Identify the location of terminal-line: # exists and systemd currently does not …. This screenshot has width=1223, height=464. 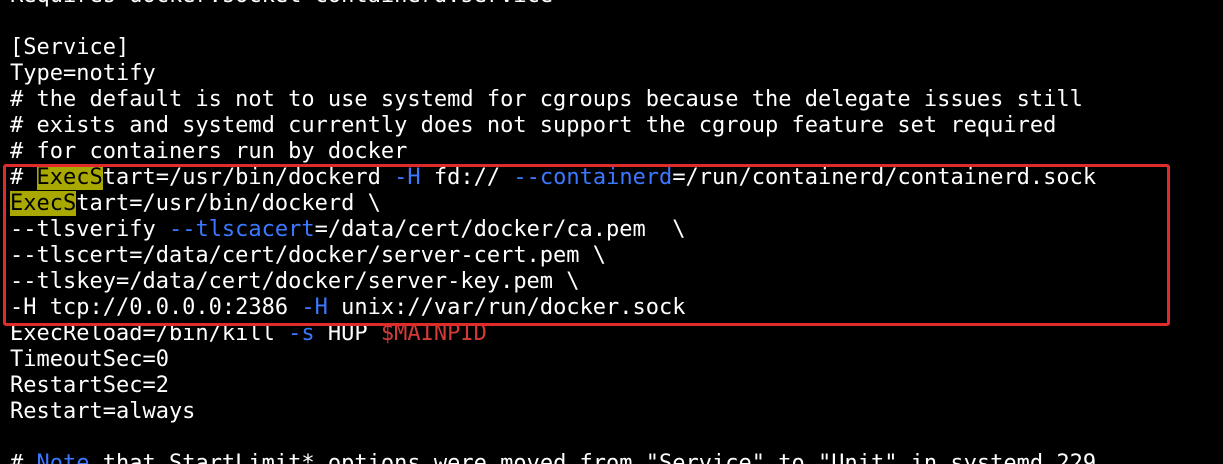
(533, 126).